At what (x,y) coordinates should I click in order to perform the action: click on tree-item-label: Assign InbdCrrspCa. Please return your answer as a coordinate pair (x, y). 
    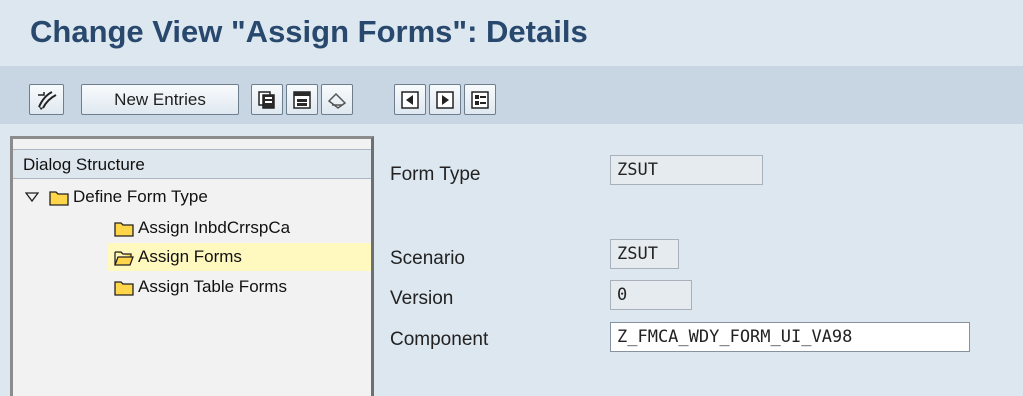
    Looking at the image, I should click on (214, 227).